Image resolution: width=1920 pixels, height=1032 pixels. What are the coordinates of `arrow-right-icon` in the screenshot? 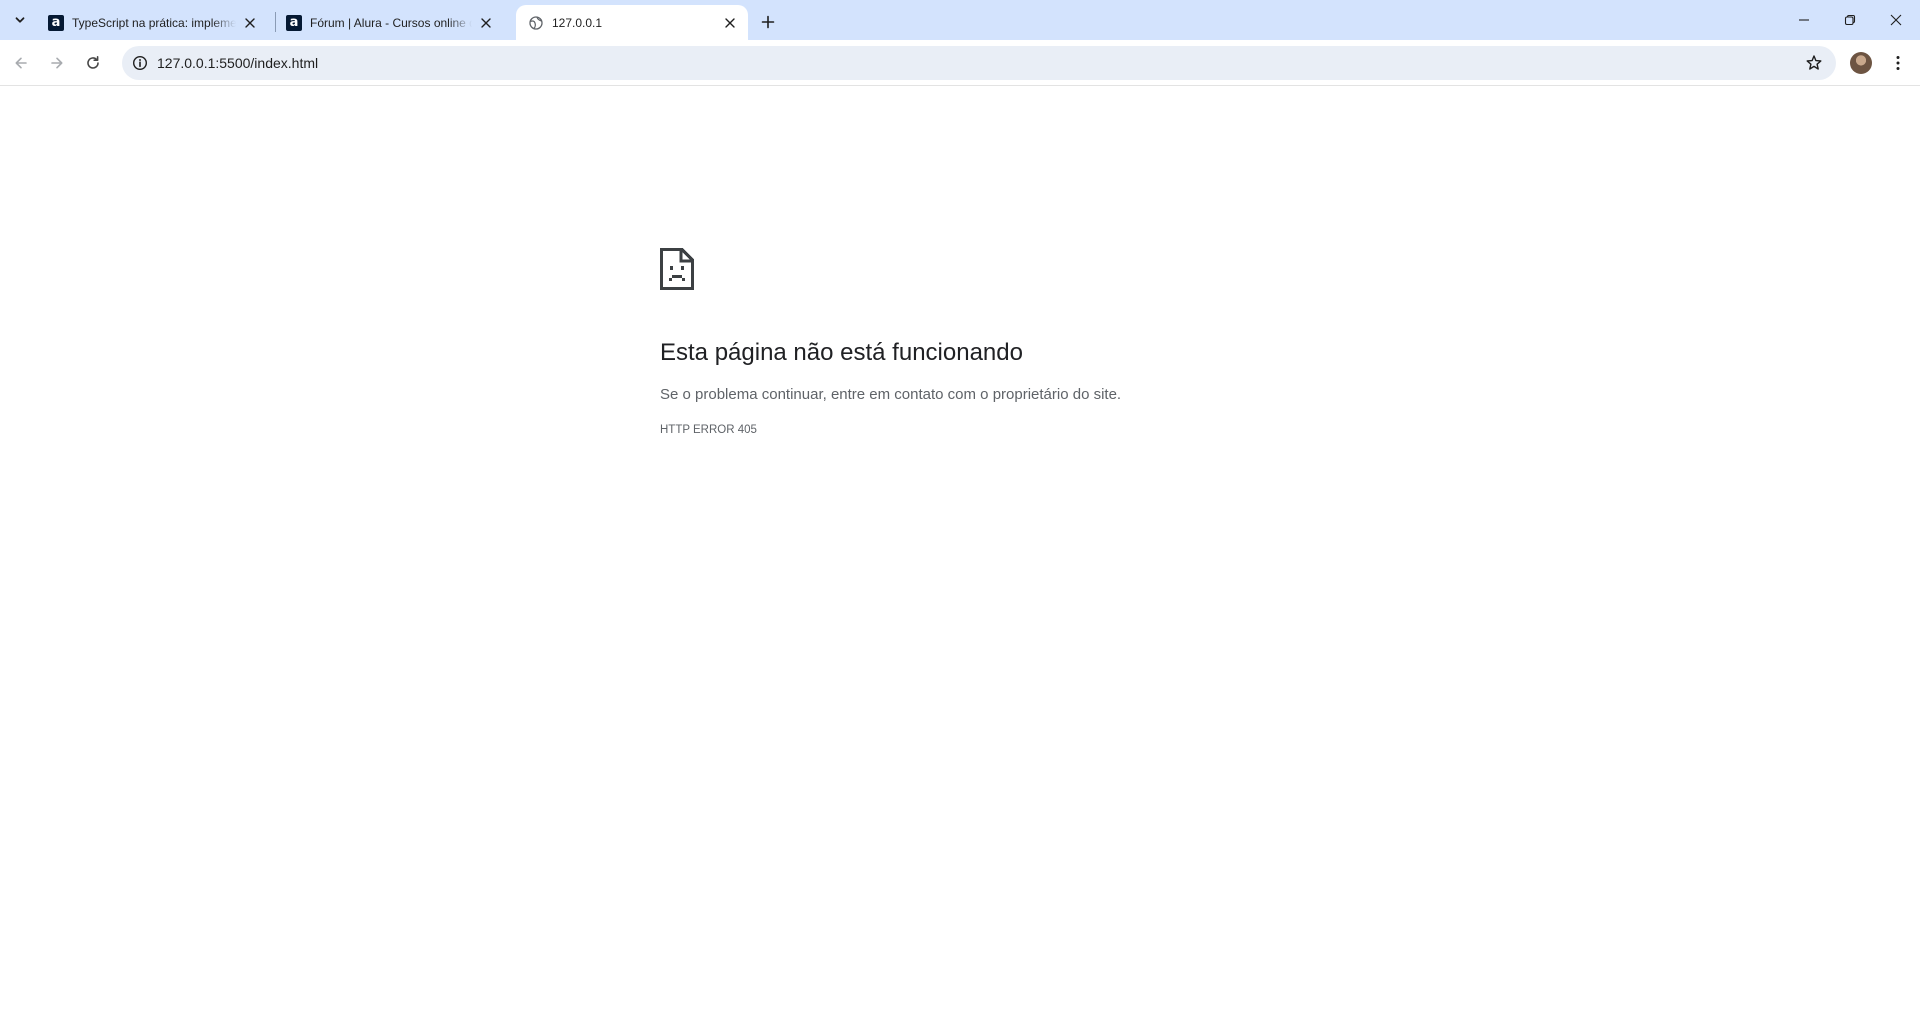 It's located at (57, 63).